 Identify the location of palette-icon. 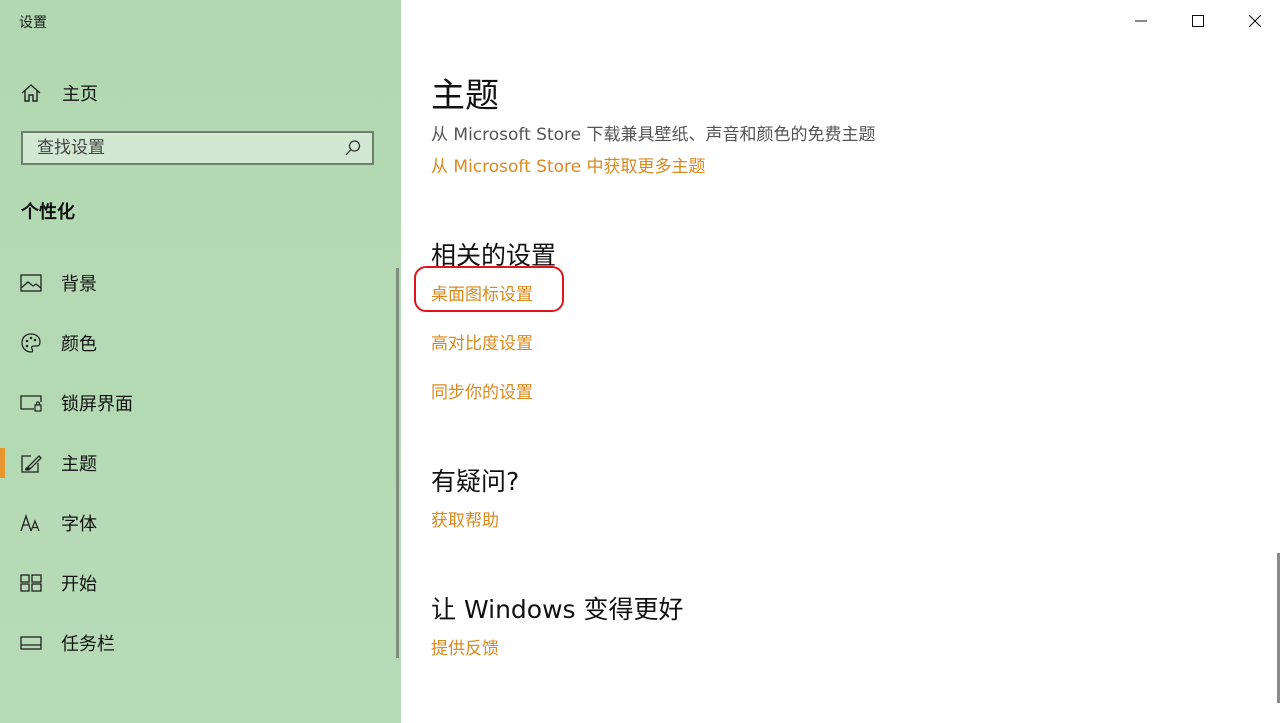
(31, 343).